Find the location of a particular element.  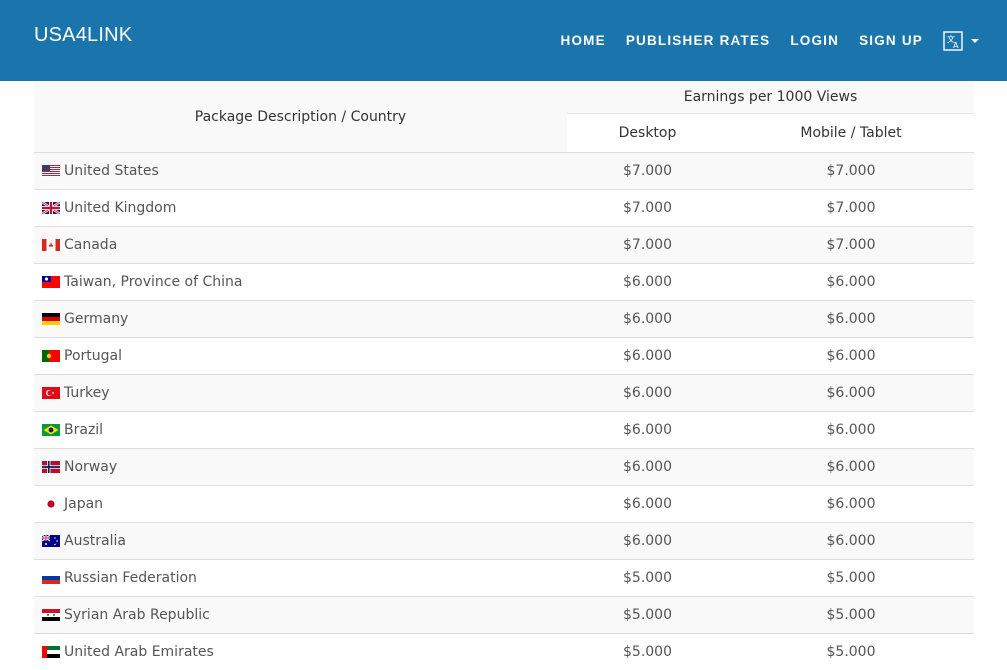

main-nav: HOME PUBLISHER RATES LOGIN SIGN UP 文 A is located at coordinates (784, 40).